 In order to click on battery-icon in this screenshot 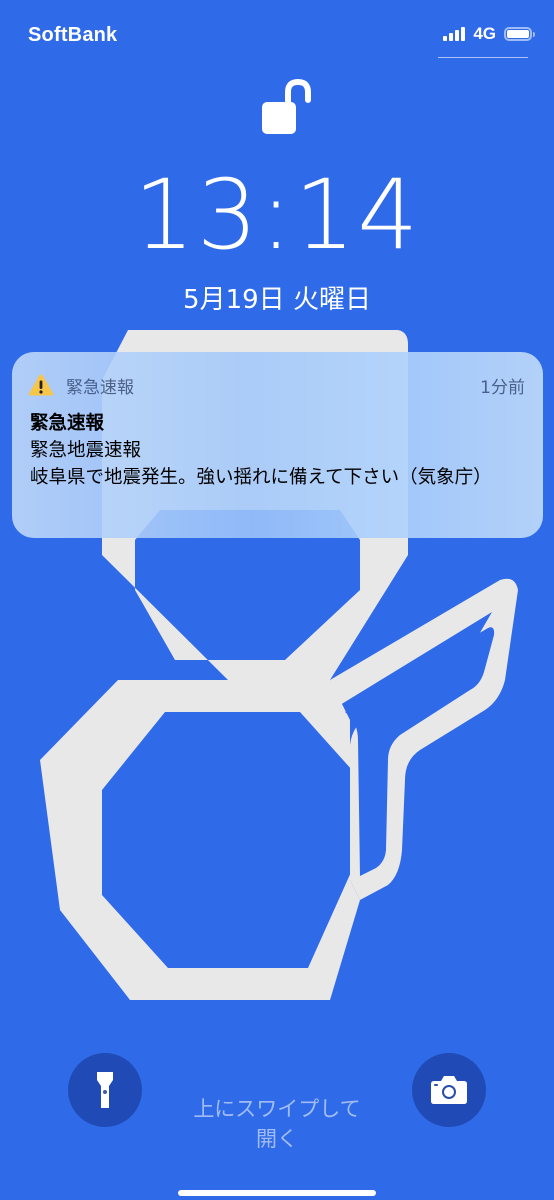, I will do `click(519, 34)`.